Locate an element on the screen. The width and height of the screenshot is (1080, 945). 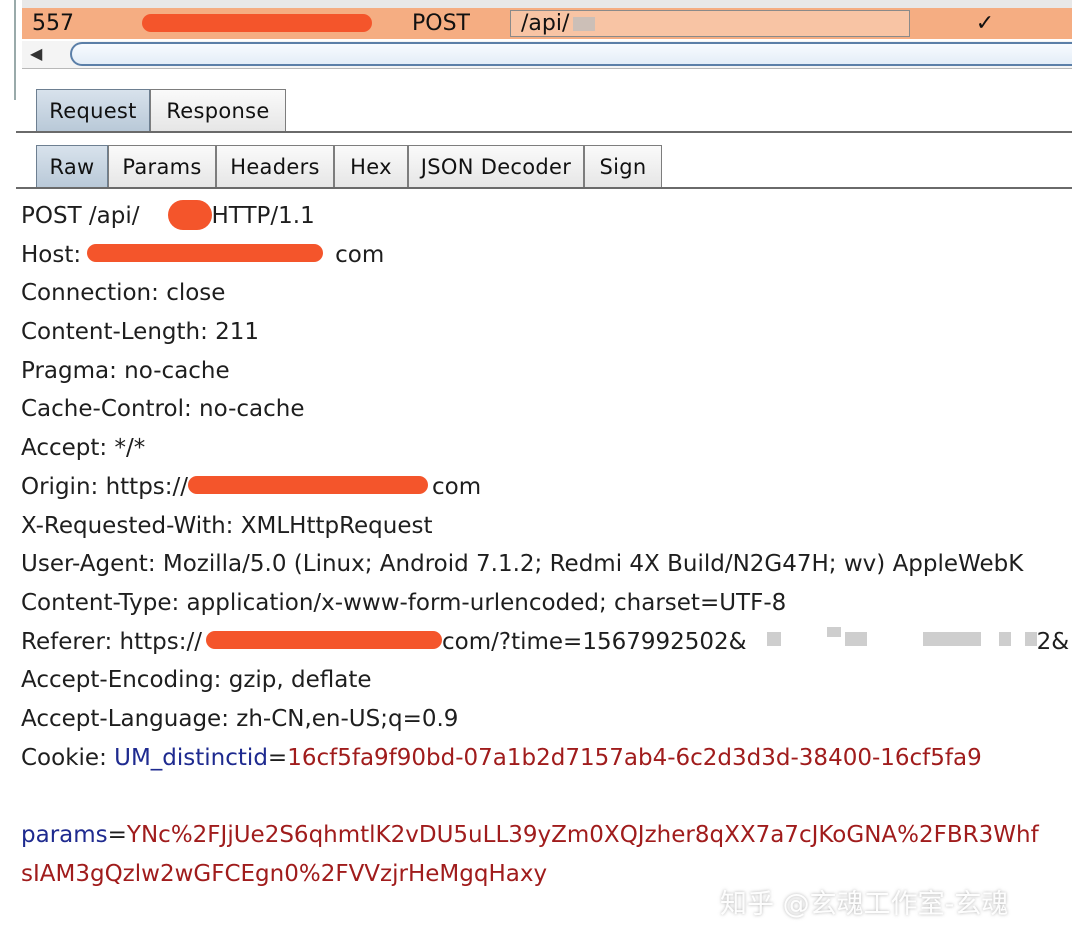
tab-request: Request is located at coordinates (93, 110).